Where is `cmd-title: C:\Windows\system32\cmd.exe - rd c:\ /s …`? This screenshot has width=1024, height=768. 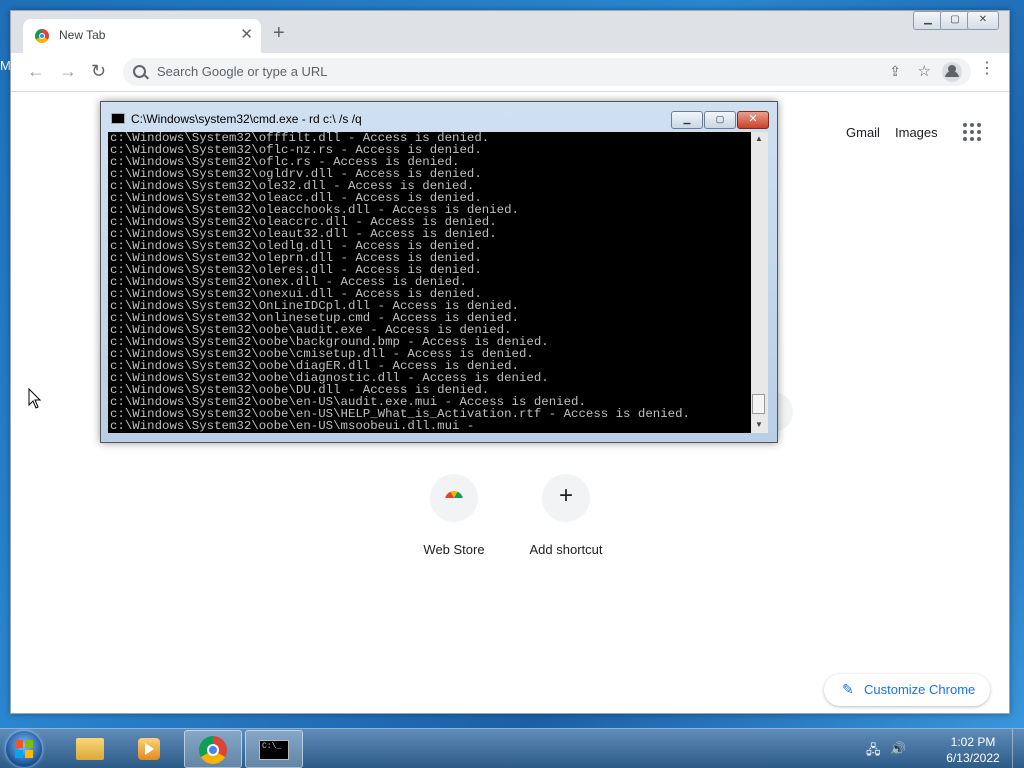
cmd-title: C:\Windows\system32\cmd.exe - rd c:\ /s … is located at coordinates (246, 119).